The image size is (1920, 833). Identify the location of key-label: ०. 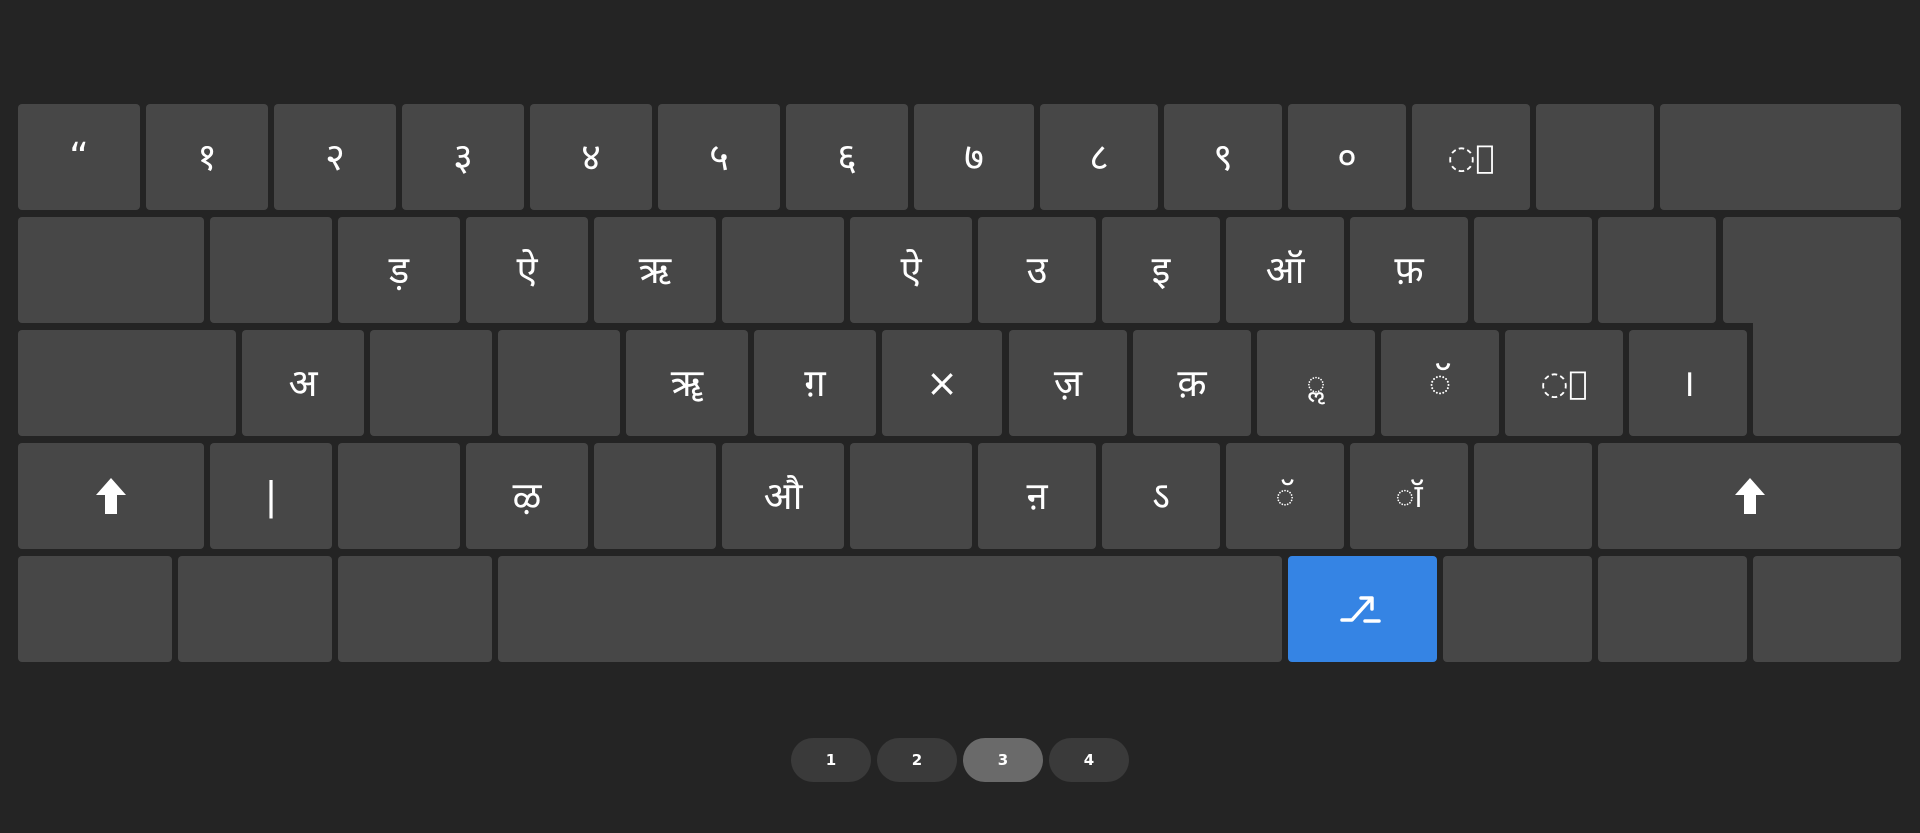
(1347, 157).